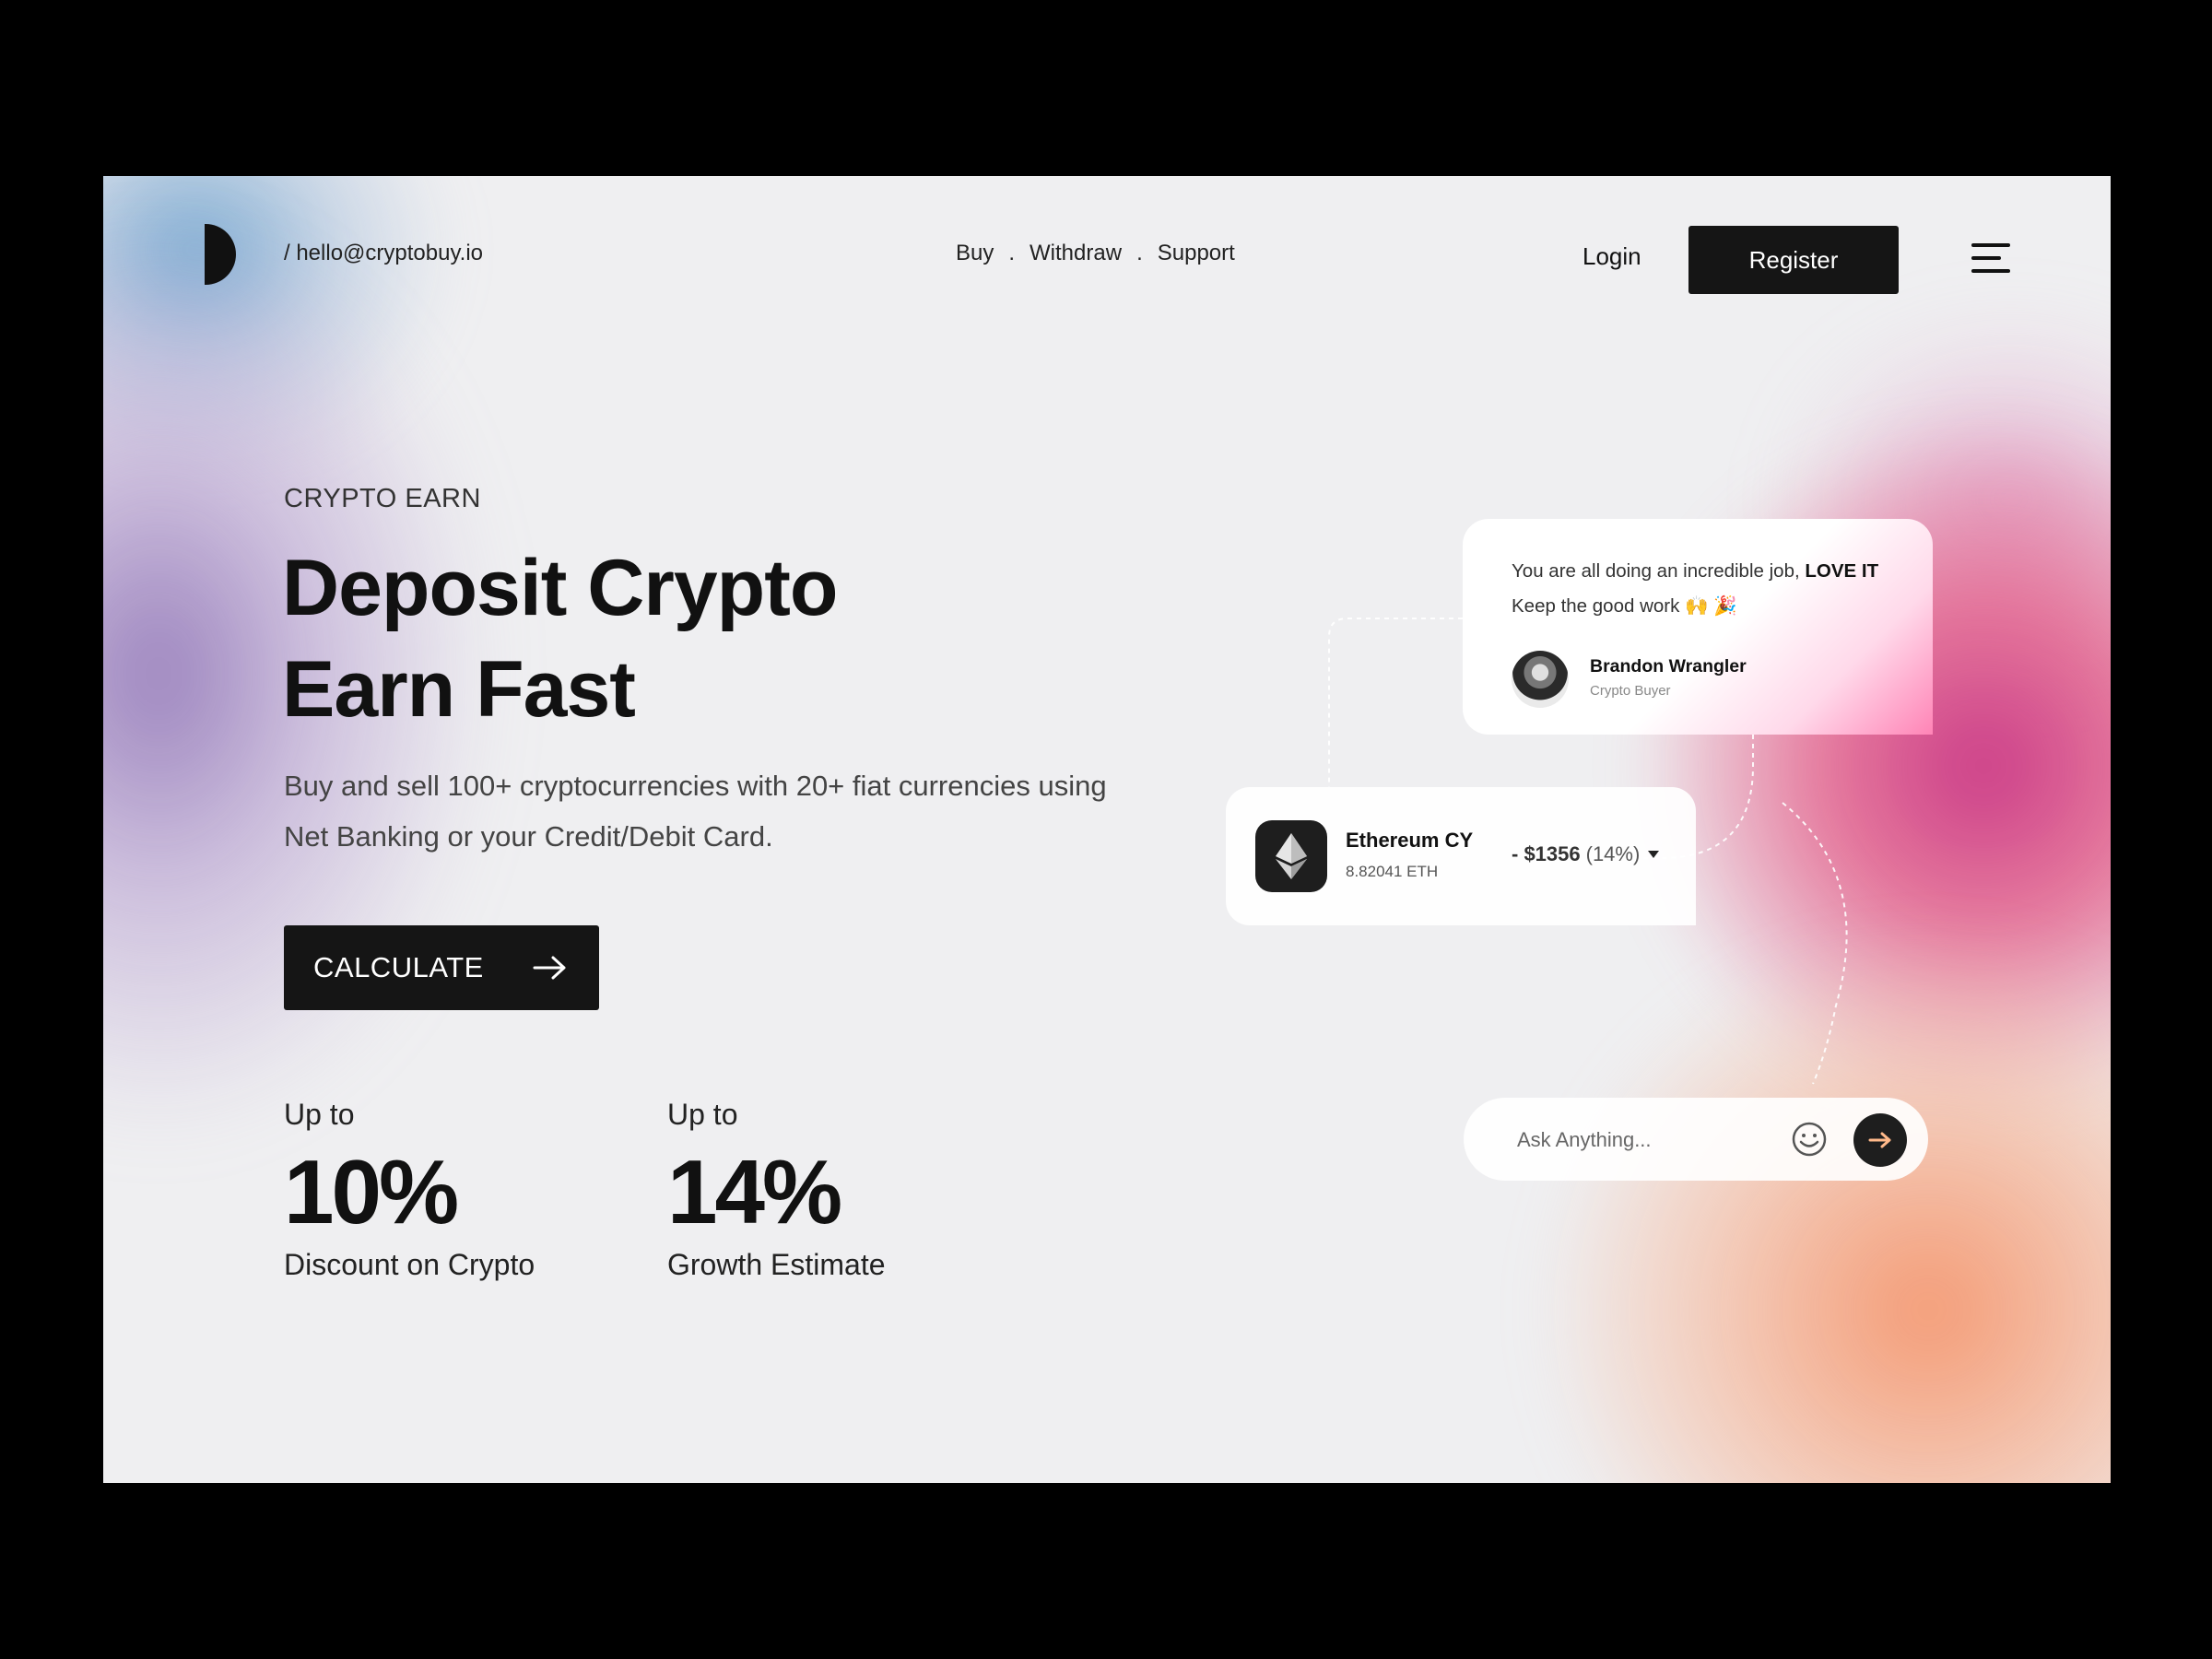 The height and width of the screenshot is (1659, 2212). Describe the element at coordinates (382, 498) in the screenshot. I see `hero-eyebrow: CRYPTO EARN` at that location.